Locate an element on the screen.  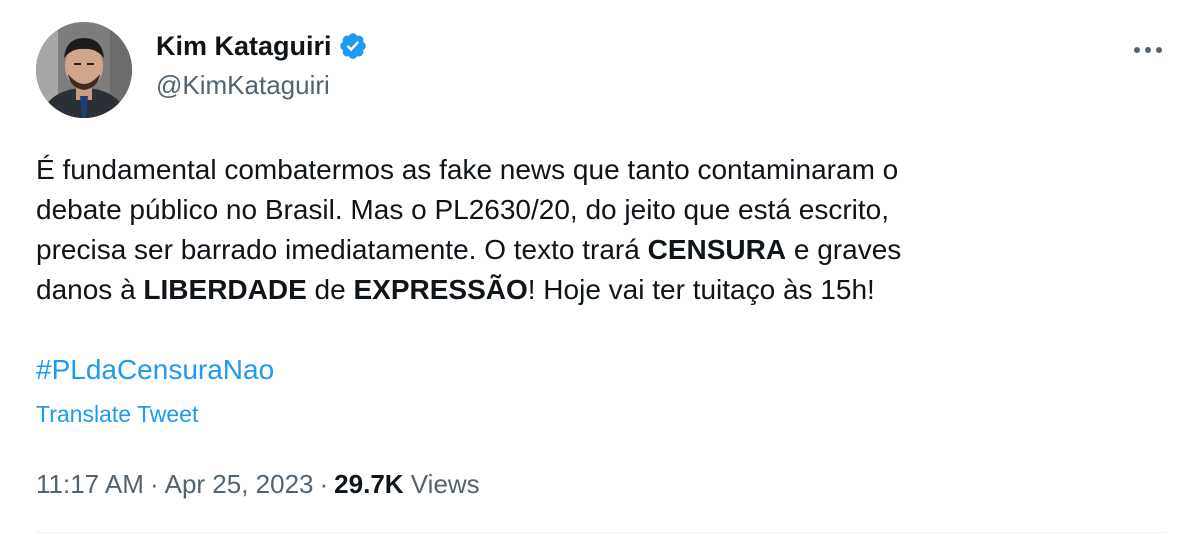
tweet-time: 11:17 AM is located at coordinates (90, 484).